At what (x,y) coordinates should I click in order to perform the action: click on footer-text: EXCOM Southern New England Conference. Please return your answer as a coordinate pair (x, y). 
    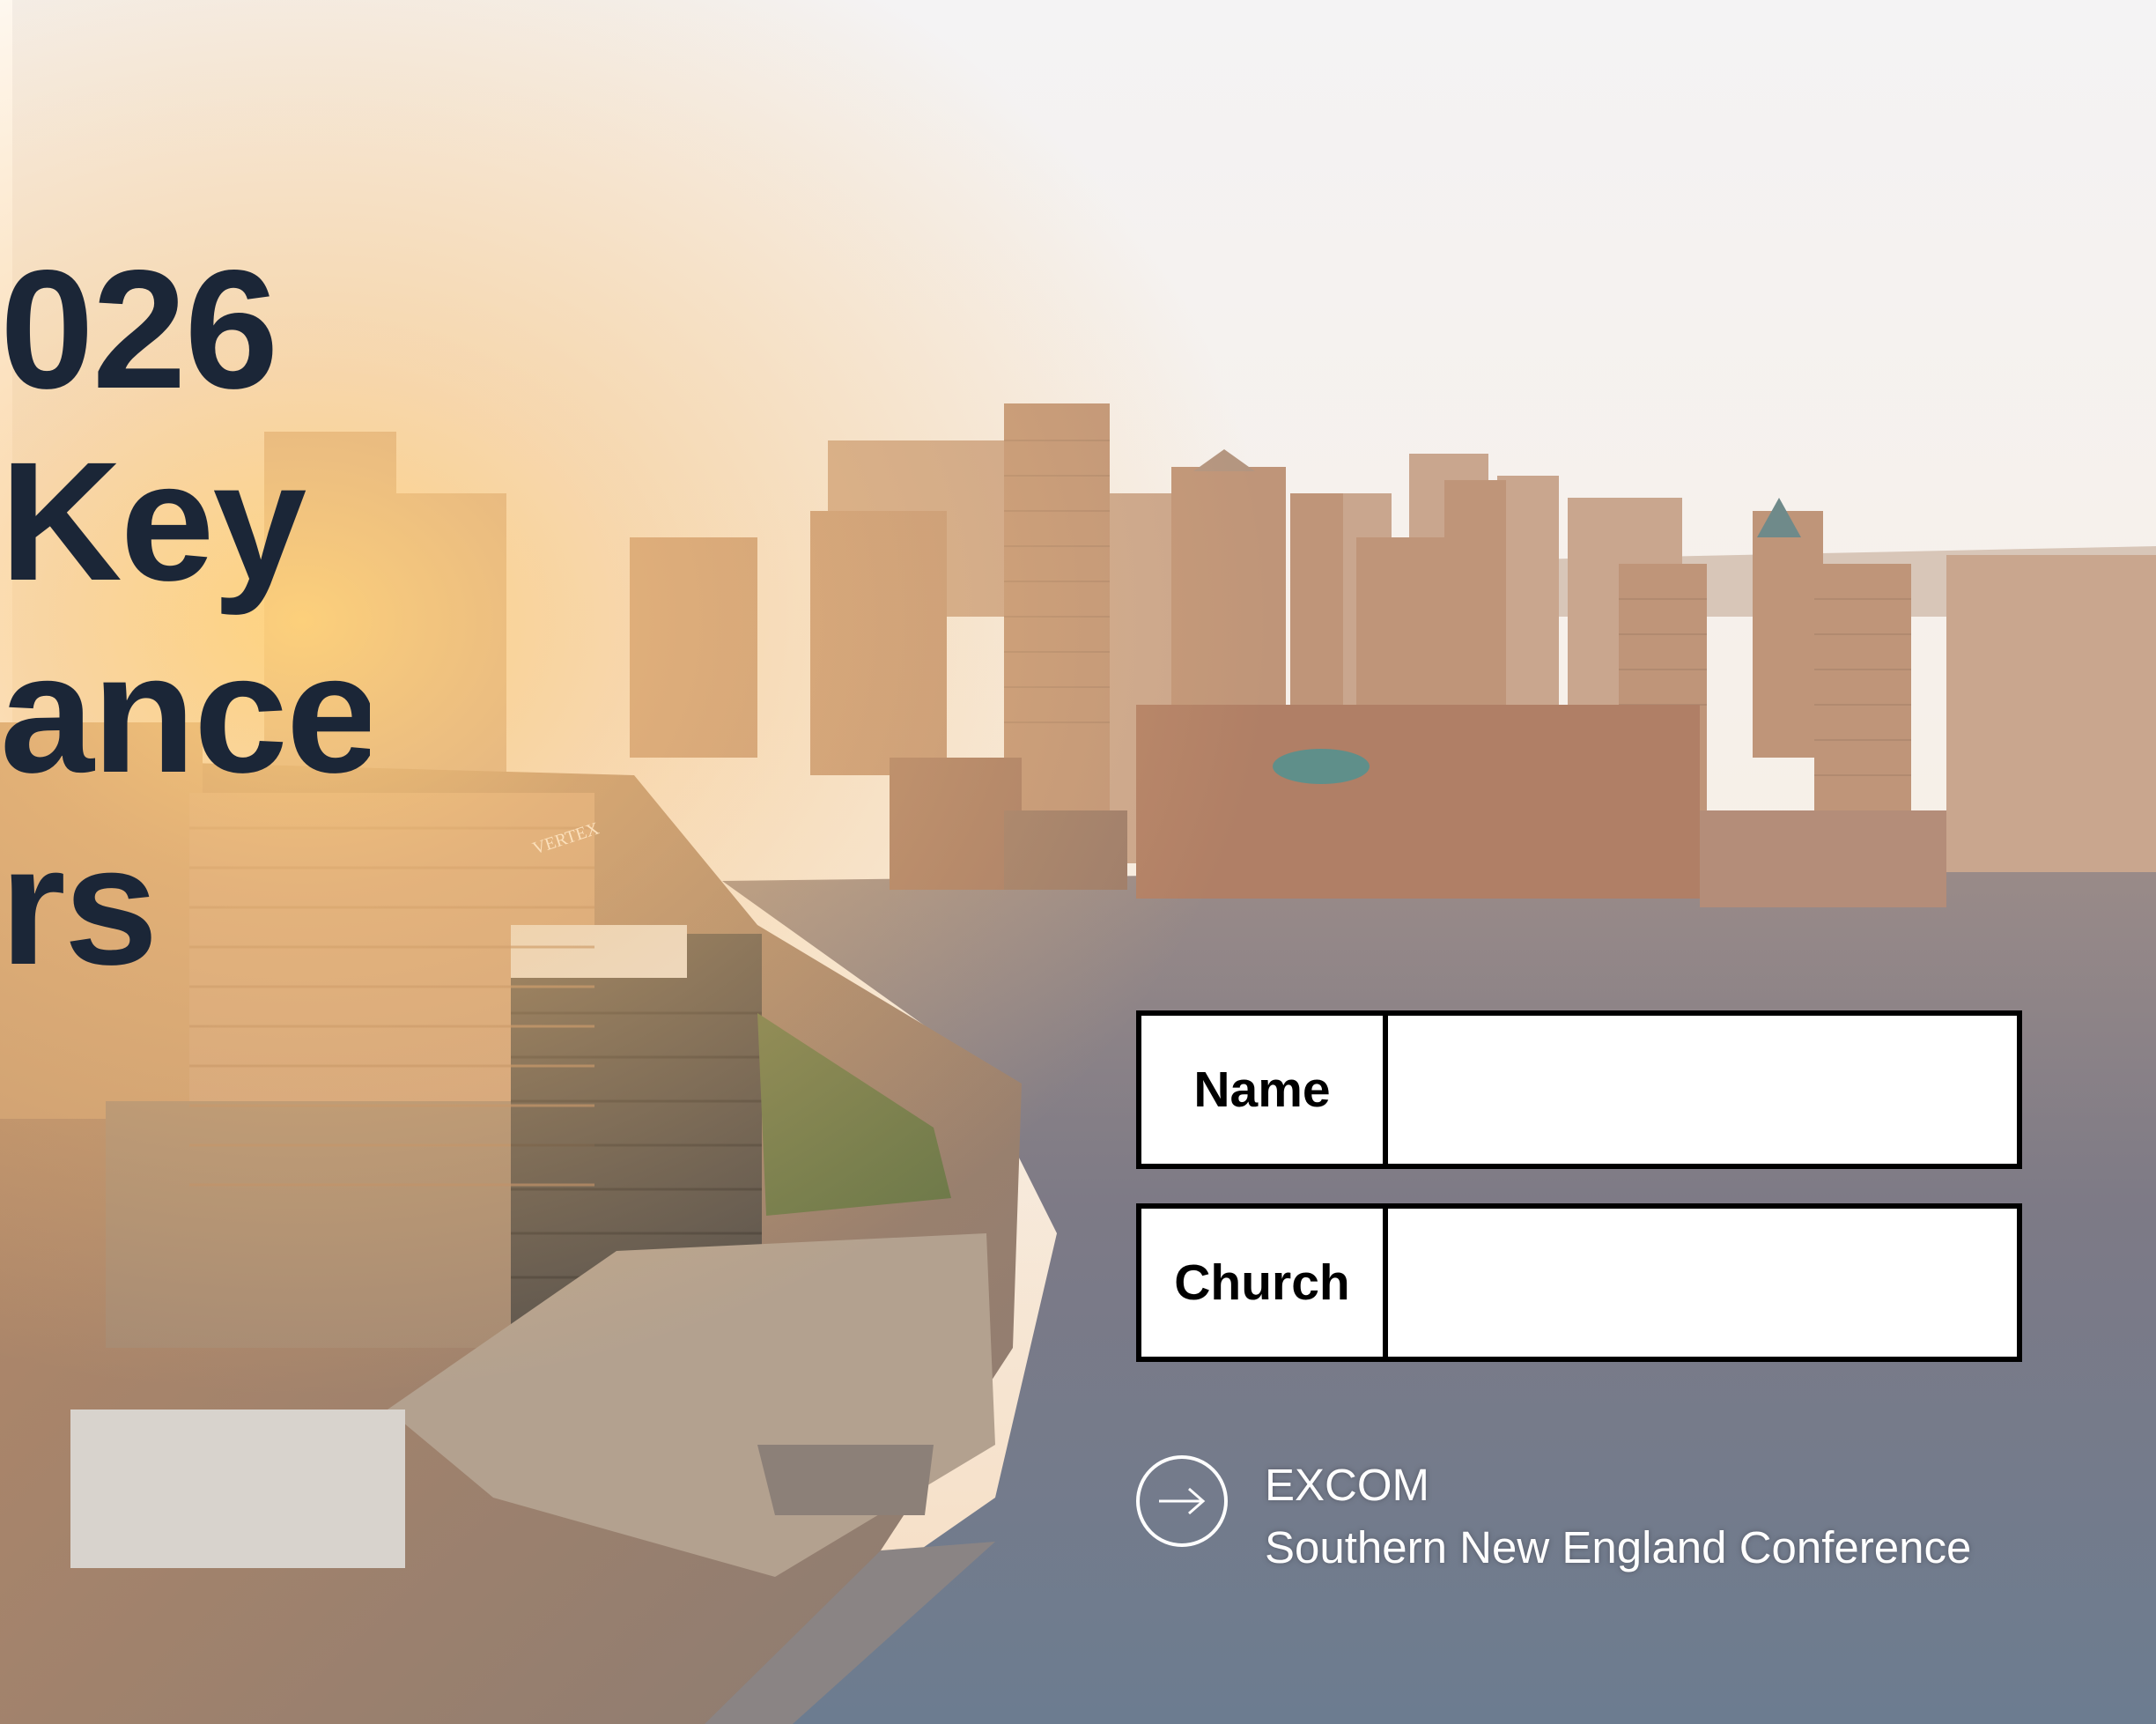
    Looking at the image, I should click on (1618, 1516).